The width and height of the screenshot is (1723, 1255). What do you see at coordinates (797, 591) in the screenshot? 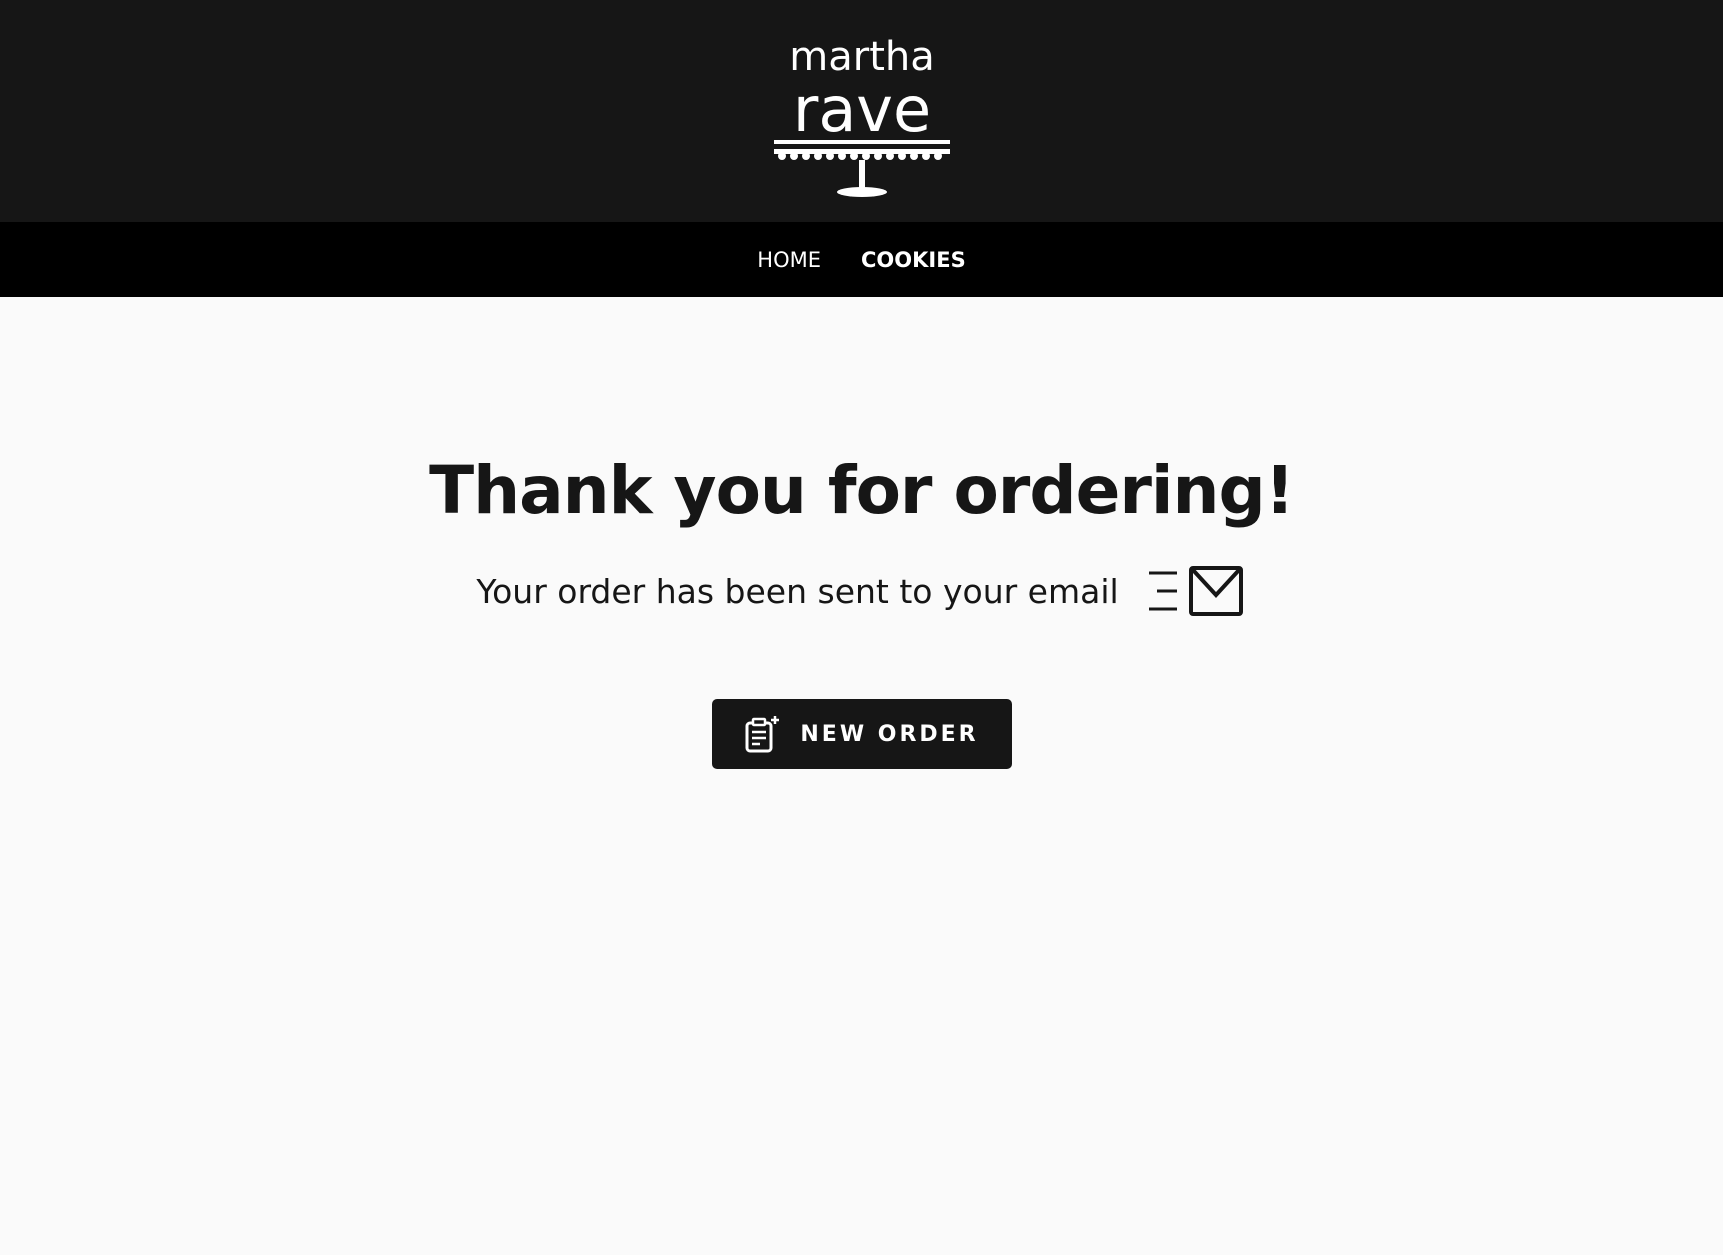
I see `confirmation-text: Your order has been sent to your email` at bounding box center [797, 591].